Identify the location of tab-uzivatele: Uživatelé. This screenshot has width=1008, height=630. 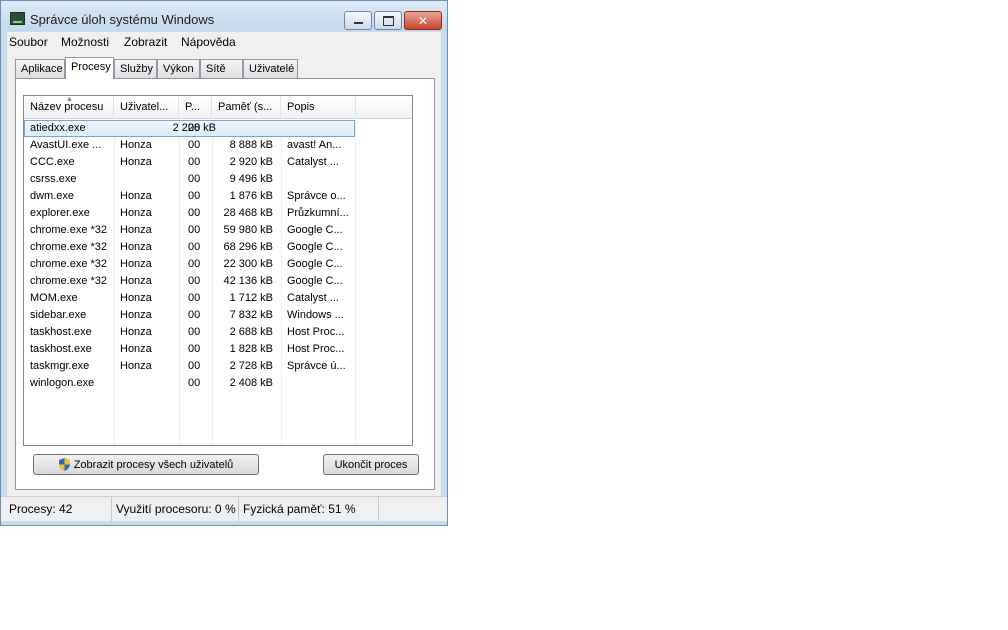
(270, 68).